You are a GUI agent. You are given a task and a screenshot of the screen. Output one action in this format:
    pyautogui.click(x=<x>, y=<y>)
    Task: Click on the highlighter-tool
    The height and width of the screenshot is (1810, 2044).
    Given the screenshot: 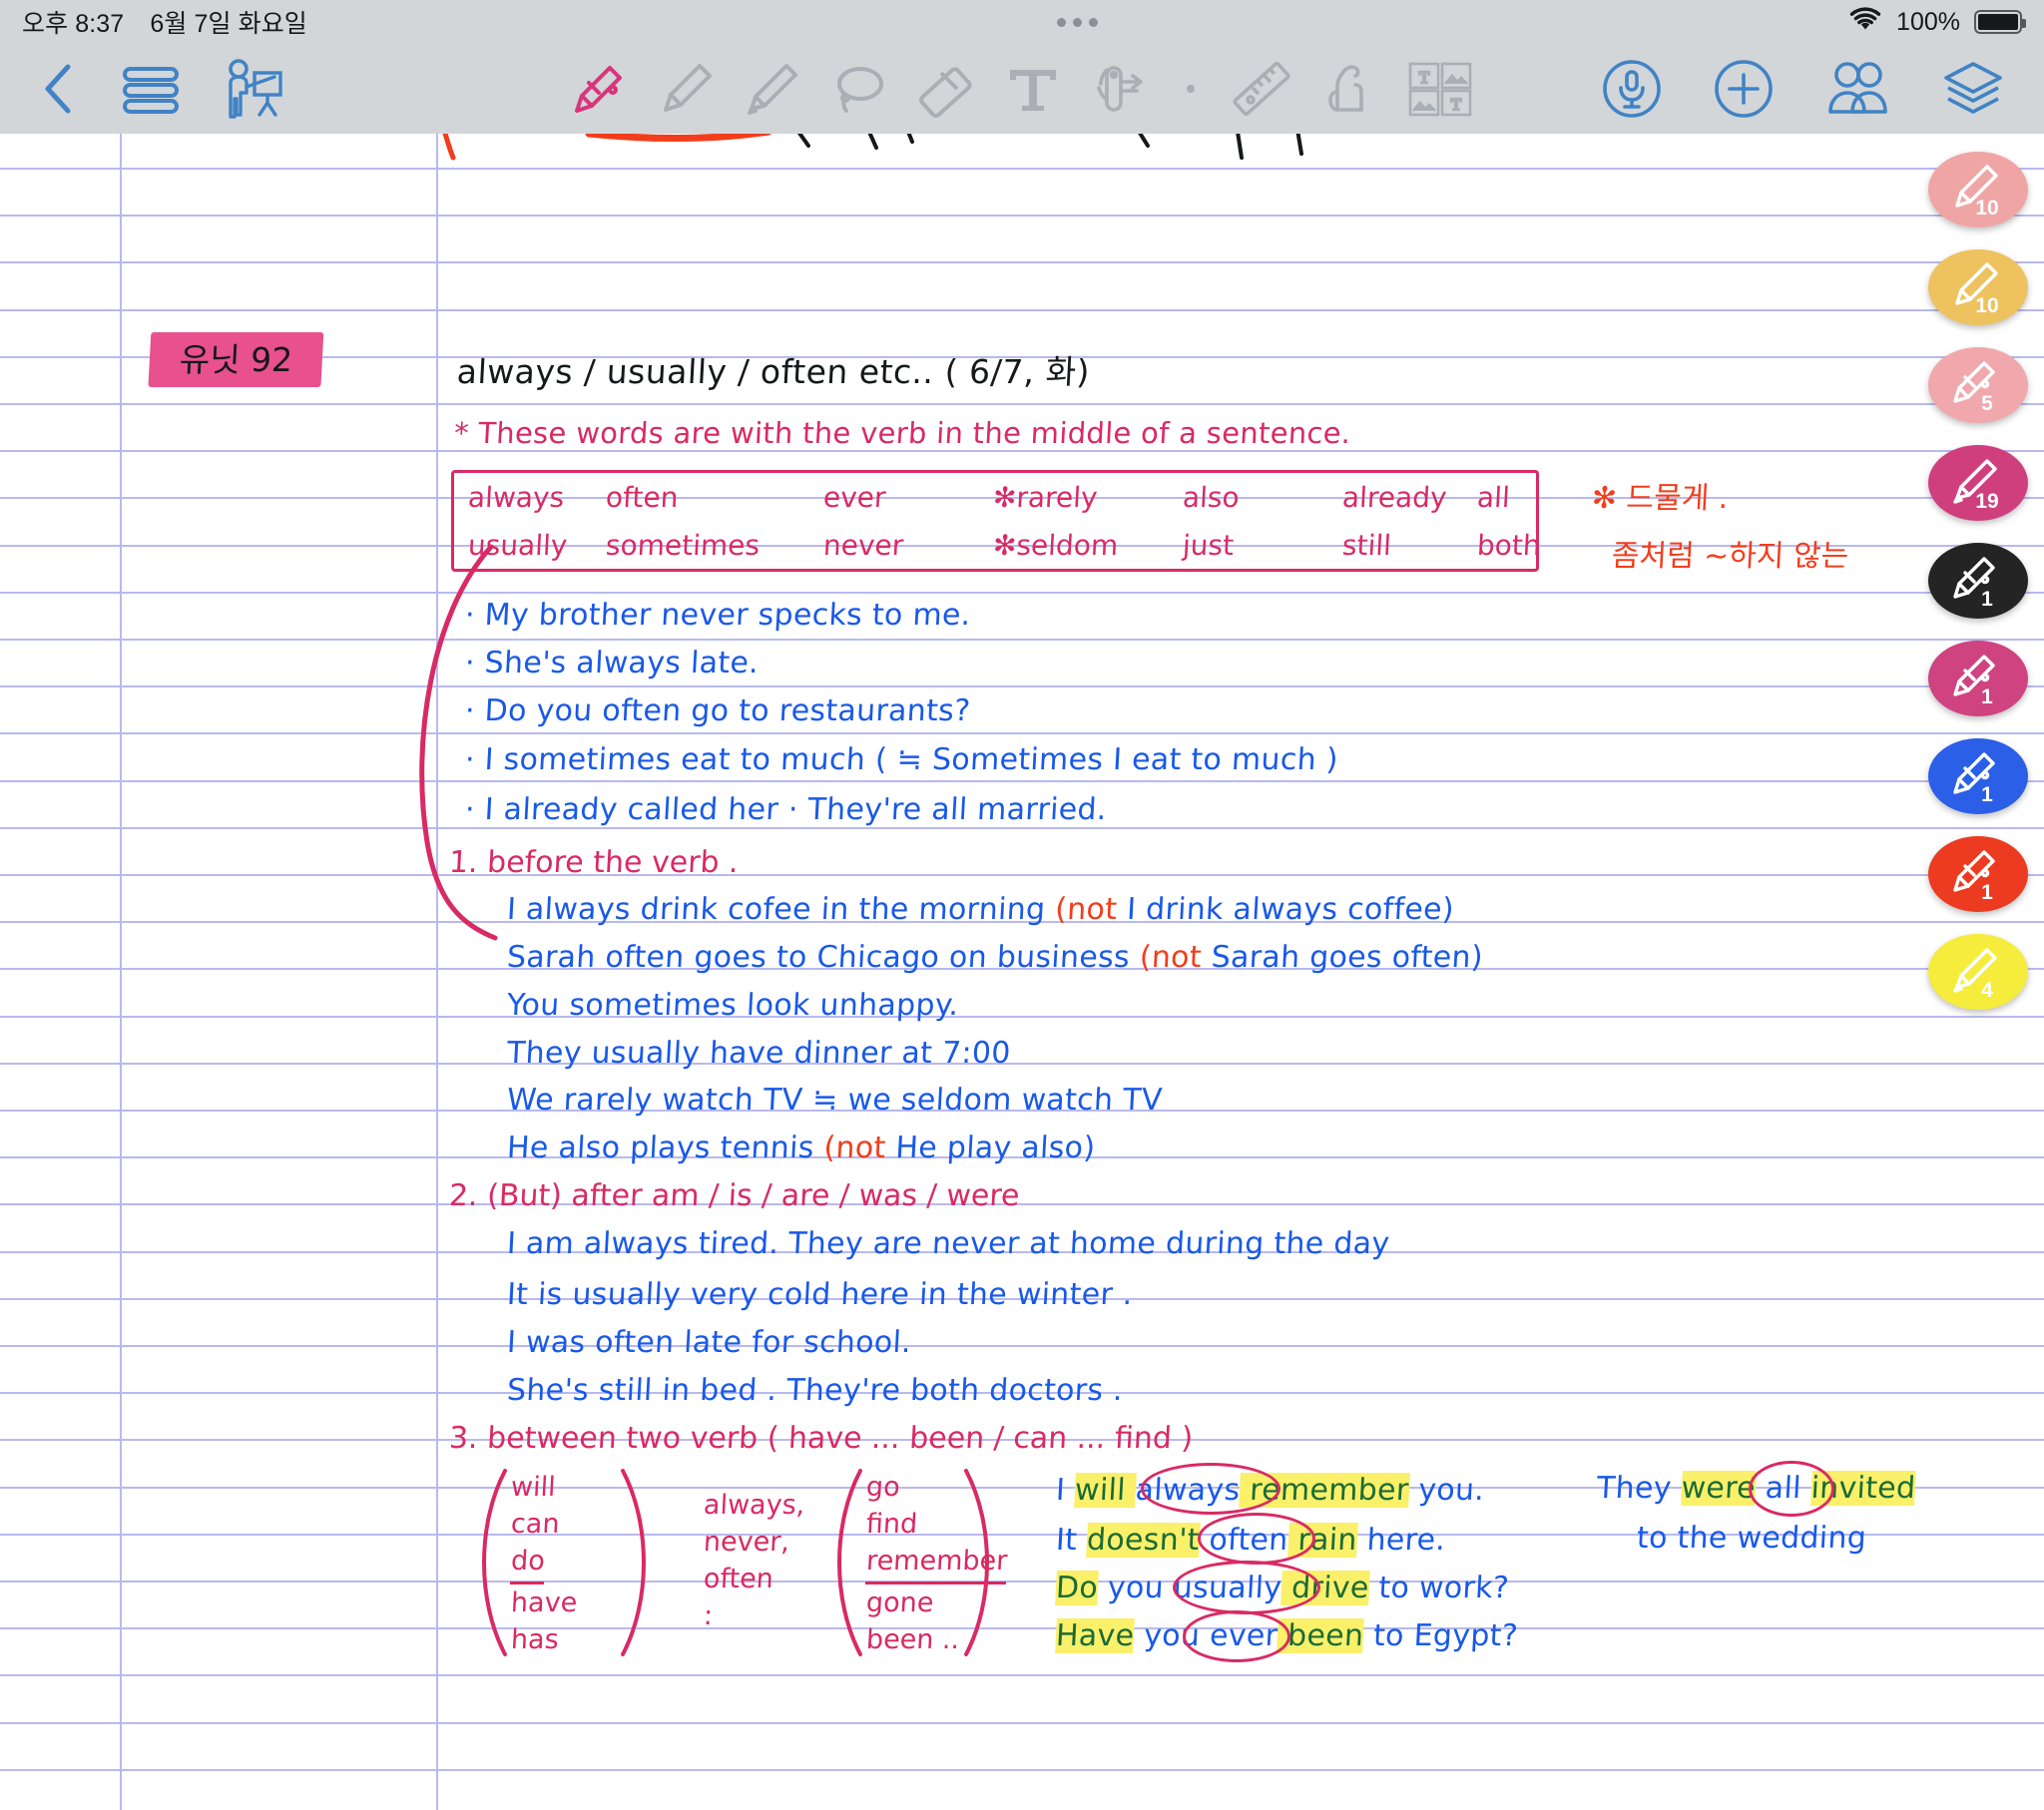 What is the action you would take?
    pyautogui.click(x=772, y=89)
    